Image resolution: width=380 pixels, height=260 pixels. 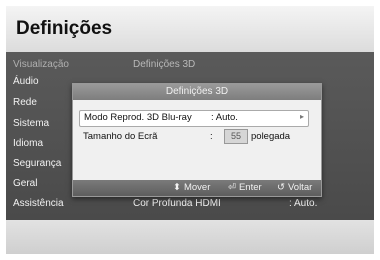 I want to click on arrow-right-icon: ▸, so click(x=301, y=116).